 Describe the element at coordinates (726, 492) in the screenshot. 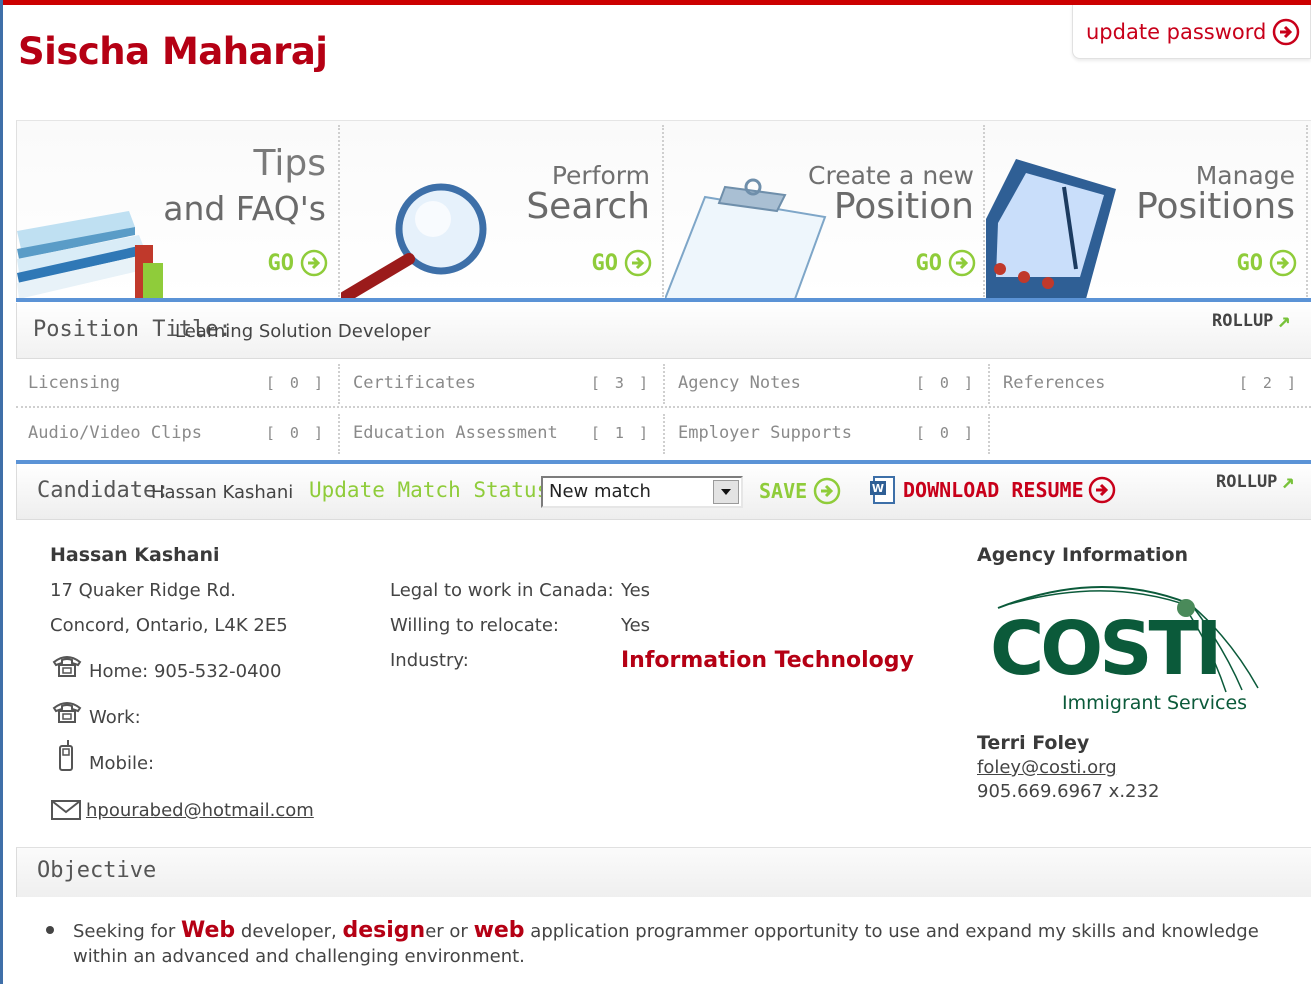

I see `chevron-down-icon` at that location.